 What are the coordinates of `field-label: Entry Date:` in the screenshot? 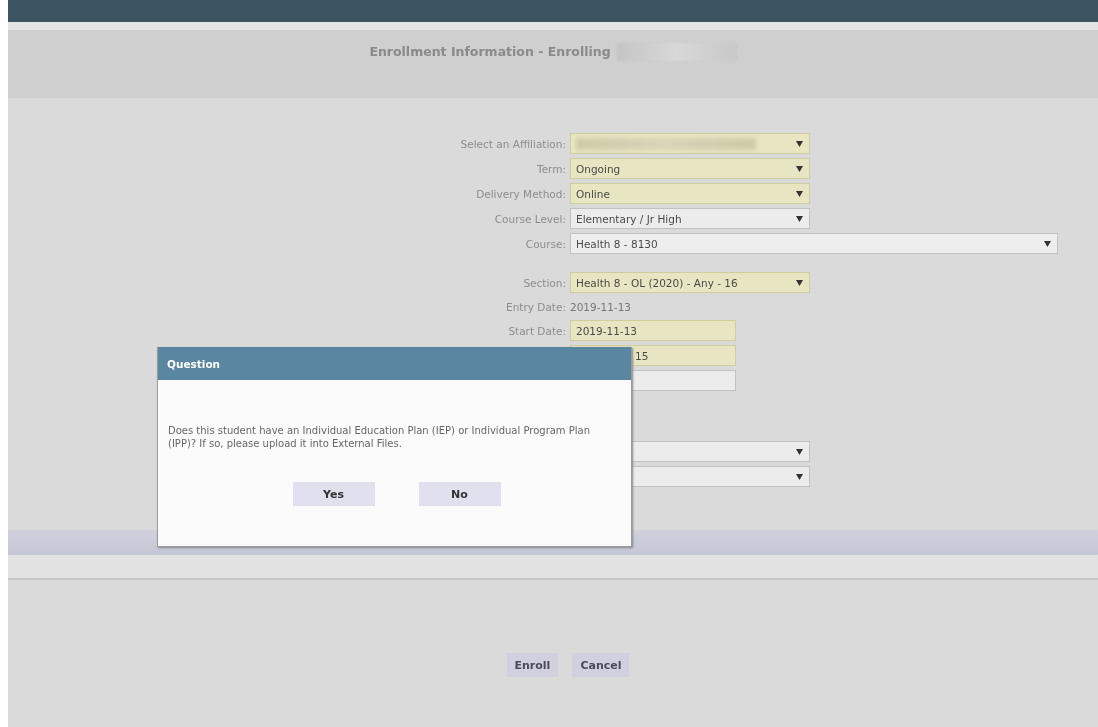 It's located at (535, 306).